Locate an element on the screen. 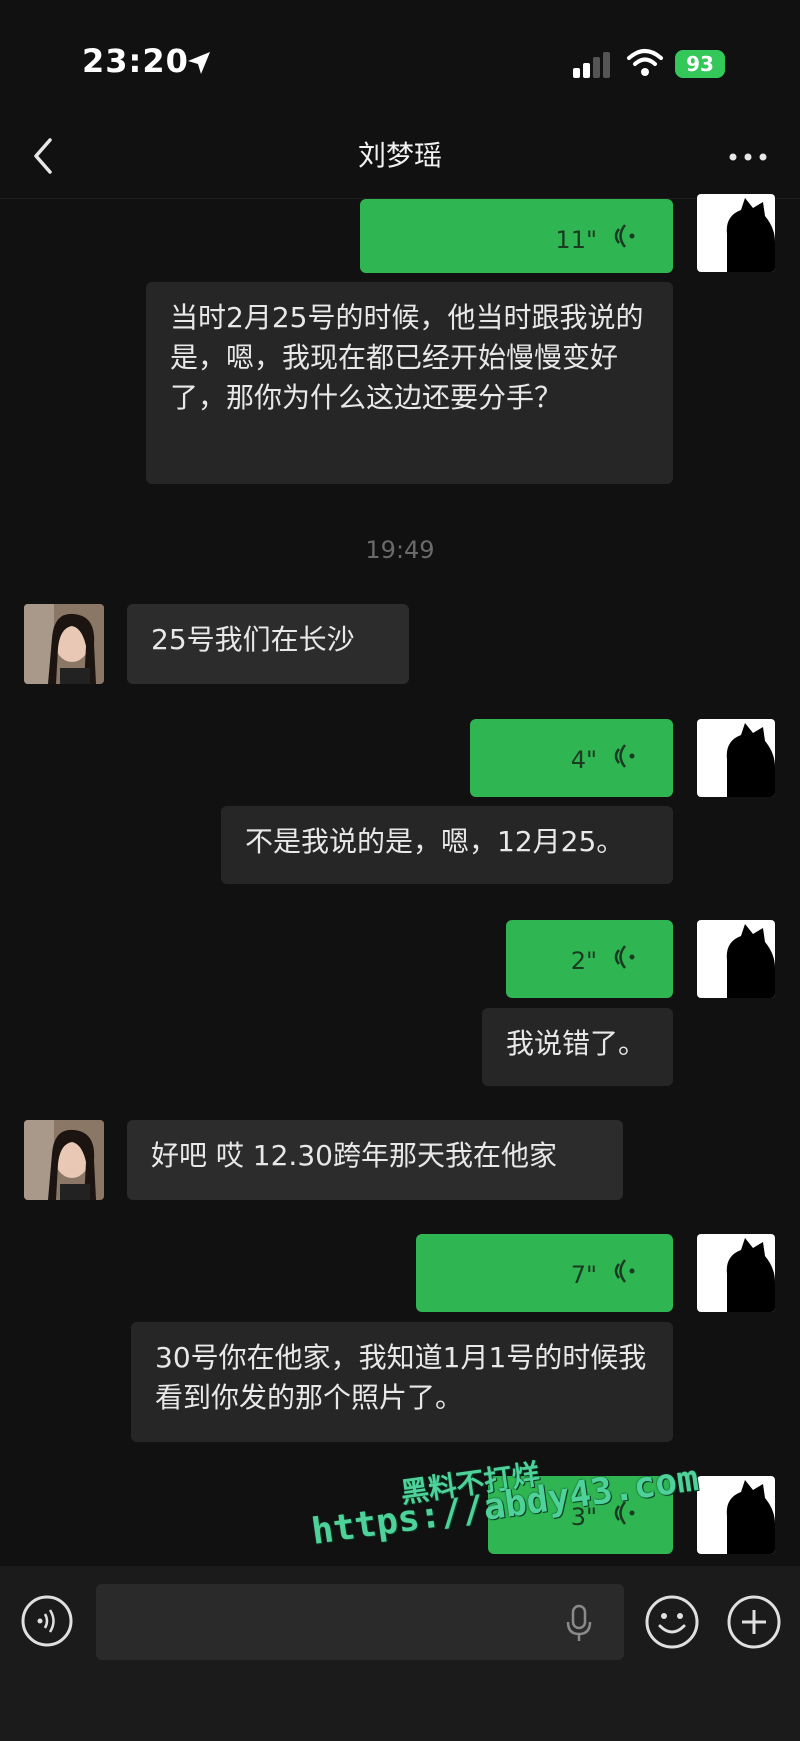 Image resolution: width=800 pixels, height=1741 pixels. voice-duration: 7" is located at coordinates (583, 1275).